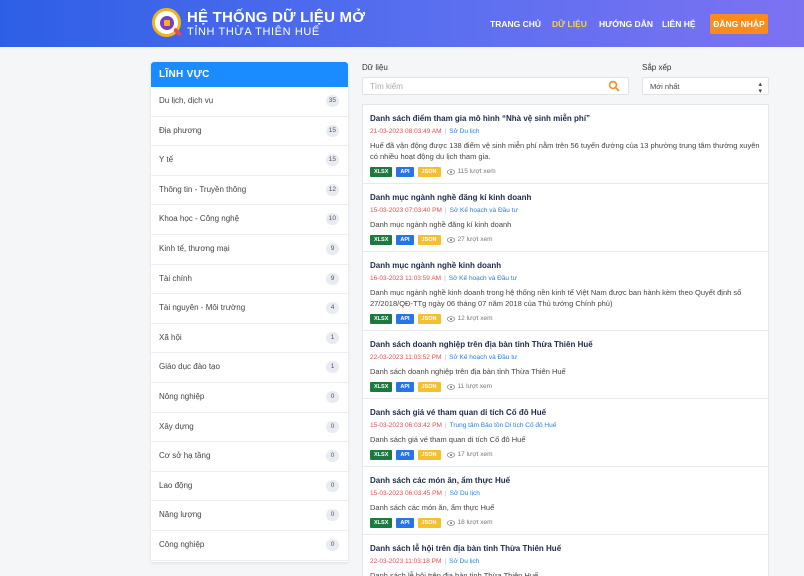 The width and height of the screenshot is (804, 576). What do you see at coordinates (176, 426) in the screenshot?
I see `category-label: Xây dựng` at bounding box center [176, 426].